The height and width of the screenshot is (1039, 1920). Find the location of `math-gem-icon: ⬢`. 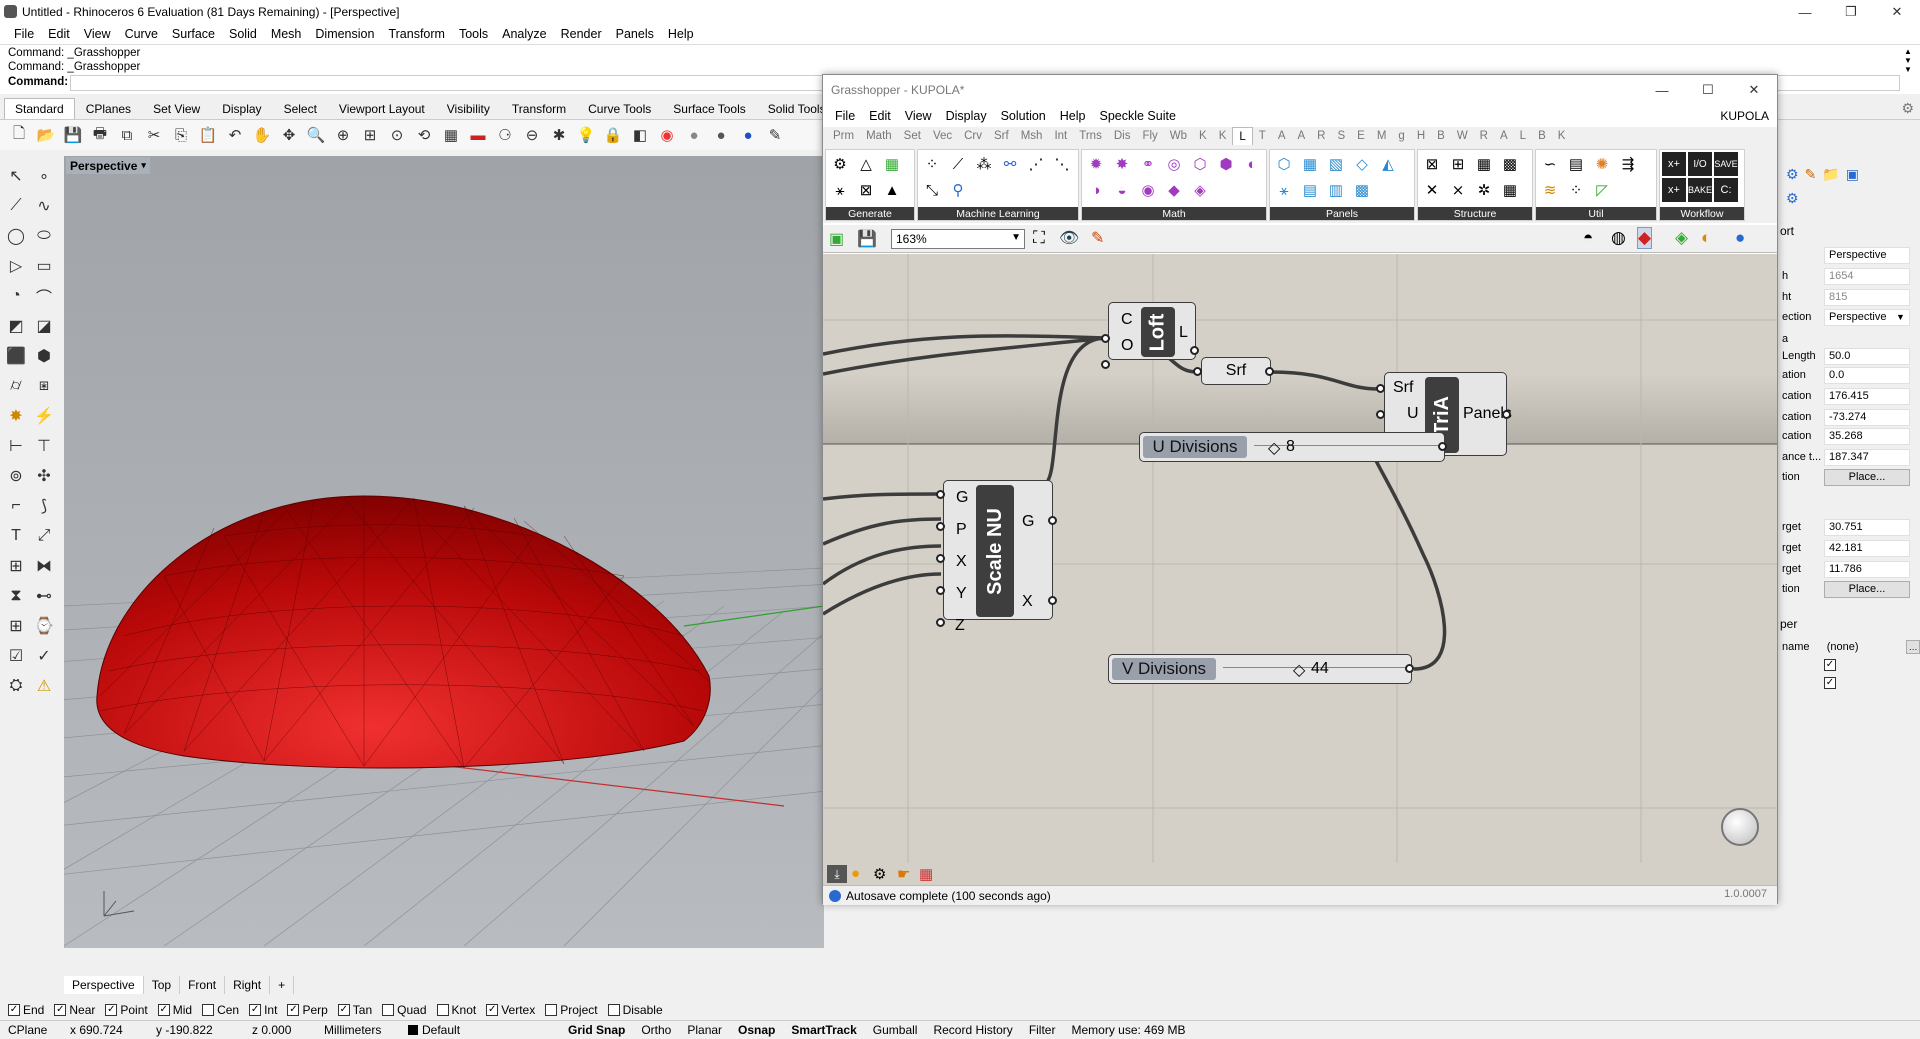

math-gem-icon: ⬢ is located at coordinates (1226, 164).